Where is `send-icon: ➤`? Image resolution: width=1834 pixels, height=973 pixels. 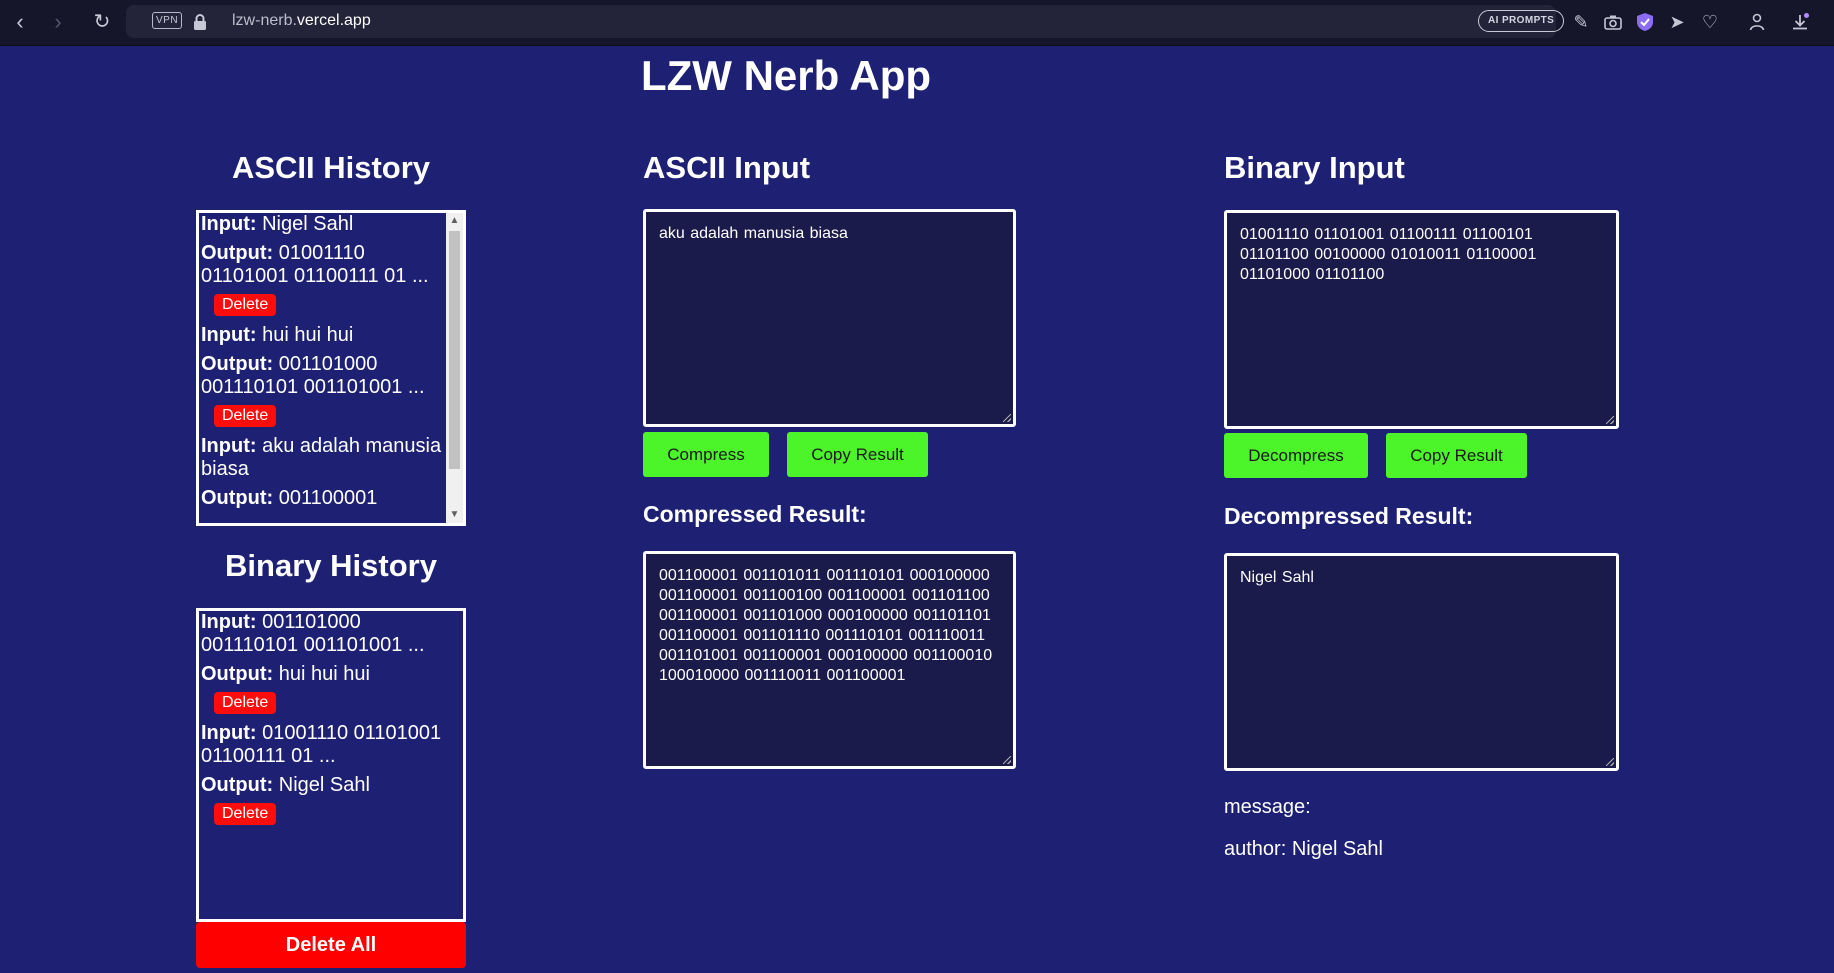 send-icon: ➤ is located at coordinates (1677, 22).